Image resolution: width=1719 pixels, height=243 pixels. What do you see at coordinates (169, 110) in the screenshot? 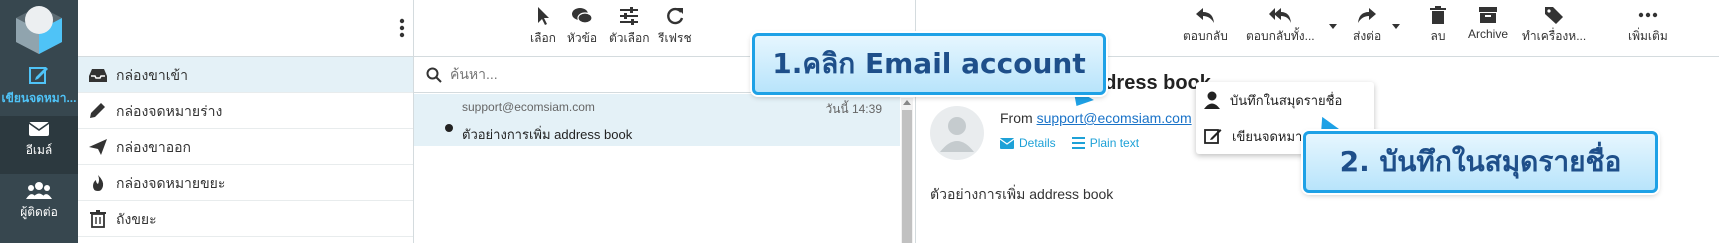
I see `folder-label: กล่องจดหมายร่าง` at bounding box center [169, 110].